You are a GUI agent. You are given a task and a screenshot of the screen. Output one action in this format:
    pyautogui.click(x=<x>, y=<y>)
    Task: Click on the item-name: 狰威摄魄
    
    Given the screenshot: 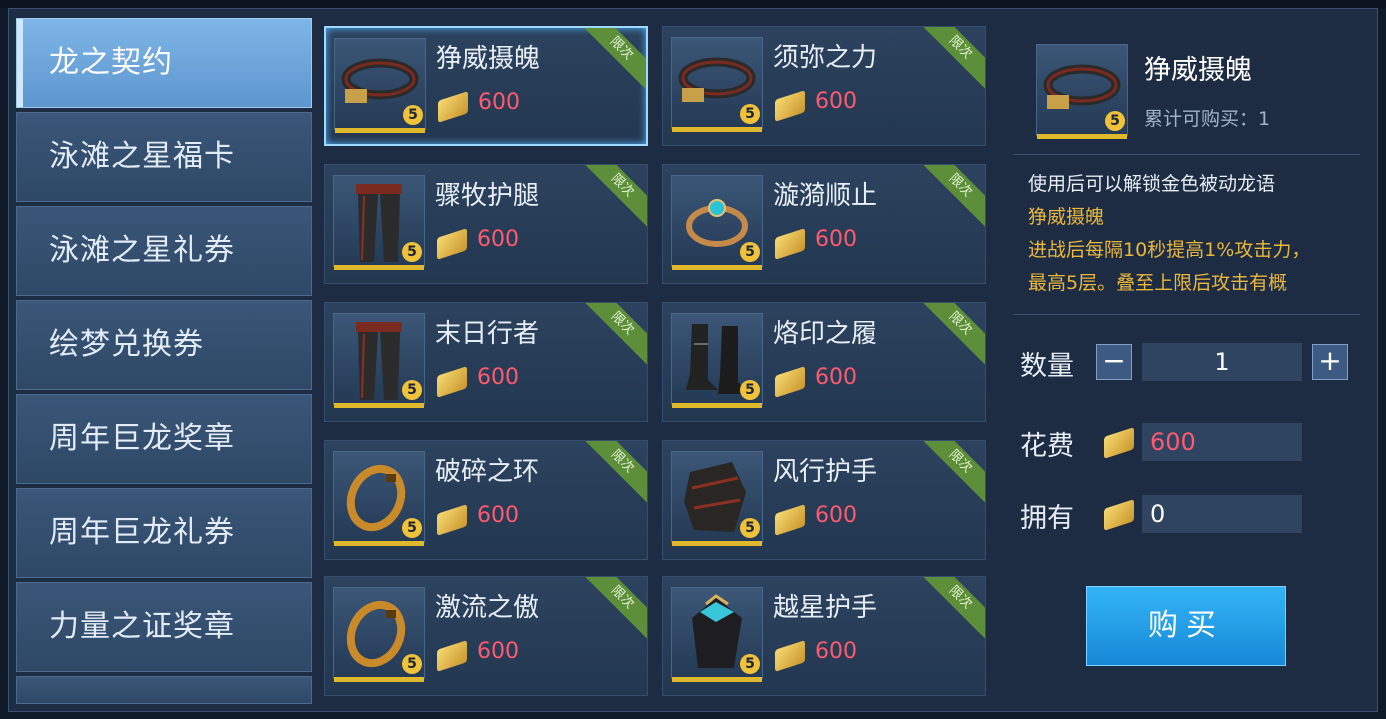 What is the action you would take?
    pyautogui.click(x=488, y=59)
    